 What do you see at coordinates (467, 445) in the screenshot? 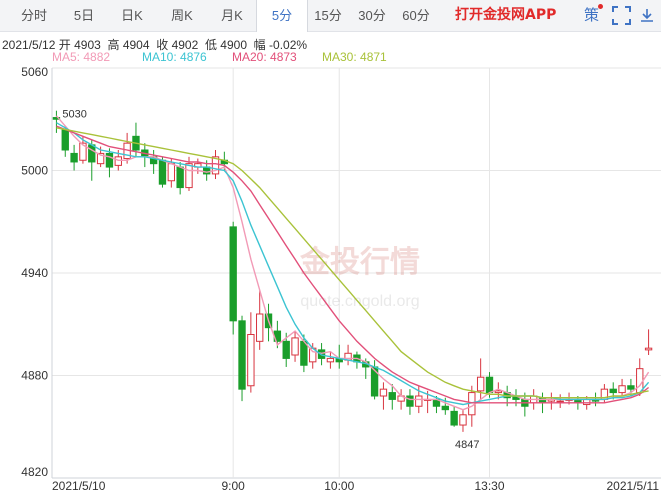
I see `low-annotation: 4847` at bounding box center [467, 445].